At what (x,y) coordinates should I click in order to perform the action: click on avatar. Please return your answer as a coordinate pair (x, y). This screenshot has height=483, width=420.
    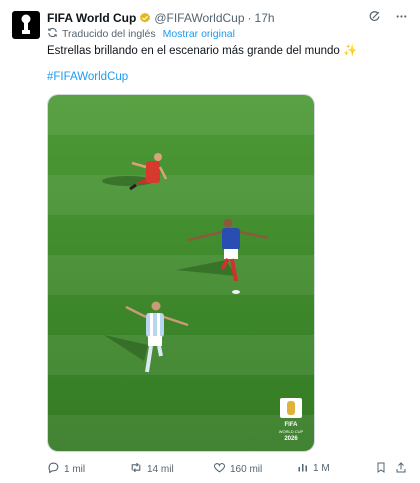
    Looking at the image, I should click on (26, 25).